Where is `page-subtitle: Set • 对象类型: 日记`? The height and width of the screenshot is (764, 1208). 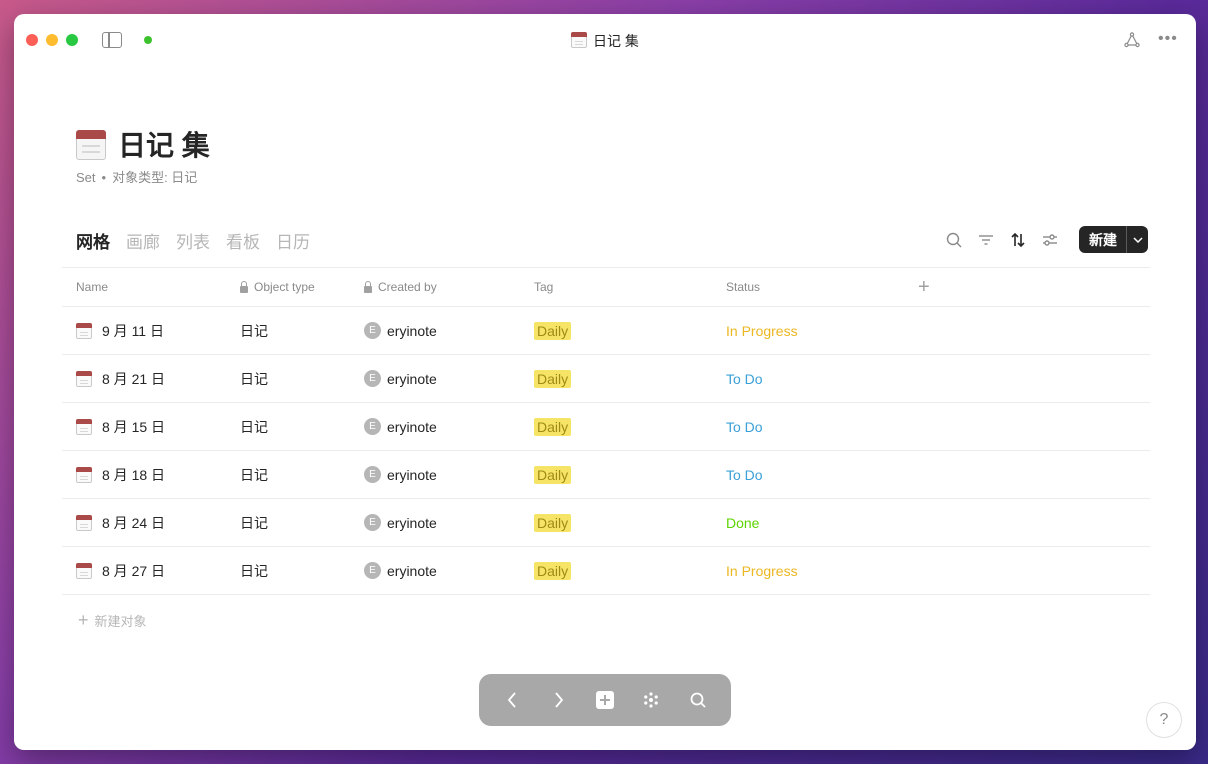
page-subtitle: Set • 对象类型: 日记 is located at coordinates (136, 176).